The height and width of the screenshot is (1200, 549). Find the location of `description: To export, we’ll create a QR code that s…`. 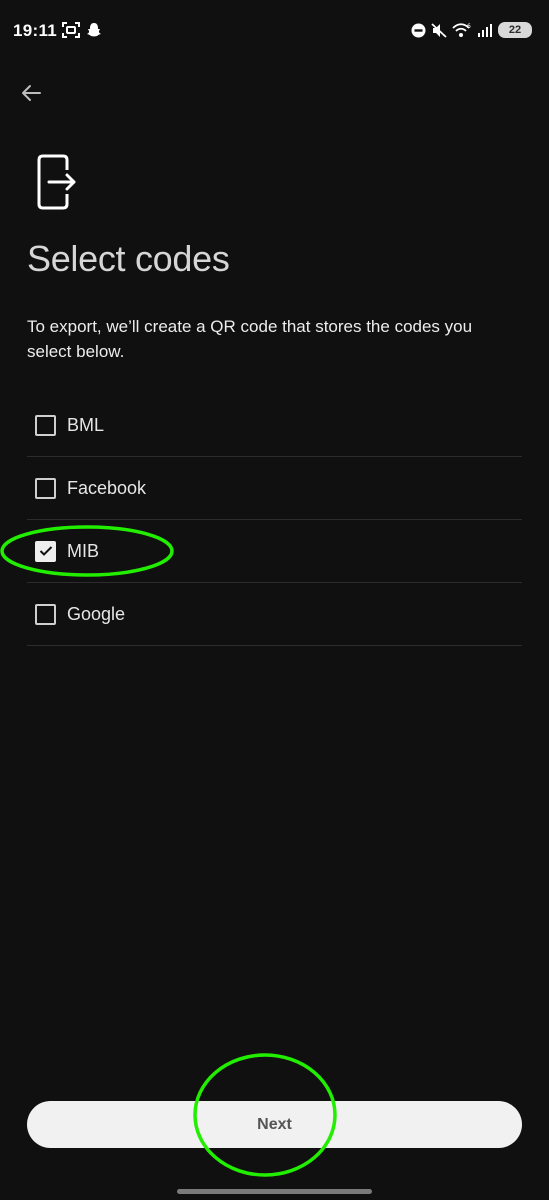

description: To export, we’ll create a QR code that s… is located at coordinates (250, 339).